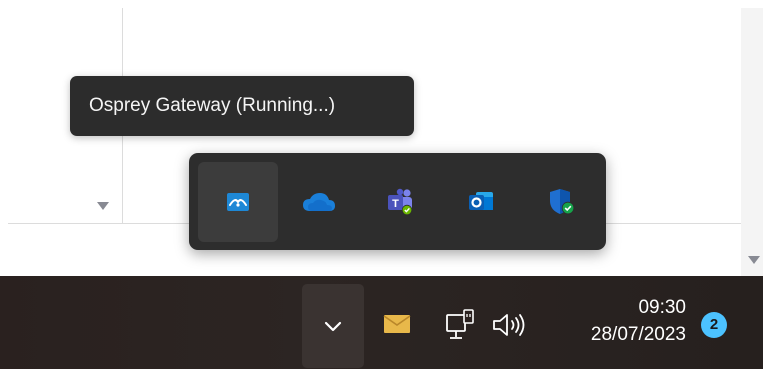 The width and height of the screenshot is (763, 369). I want to click on network-wired-icon, so click(460, 324).